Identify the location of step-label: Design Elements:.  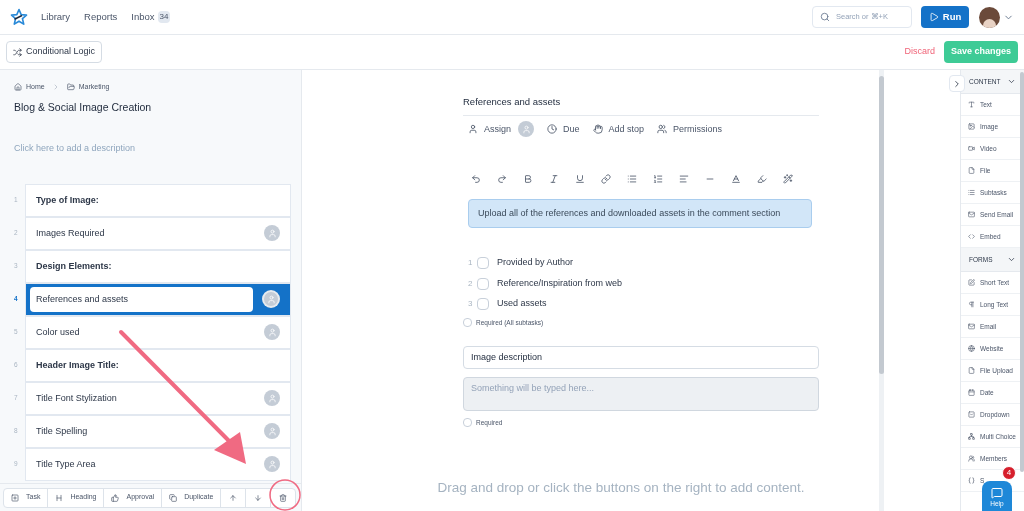
(74, 266).